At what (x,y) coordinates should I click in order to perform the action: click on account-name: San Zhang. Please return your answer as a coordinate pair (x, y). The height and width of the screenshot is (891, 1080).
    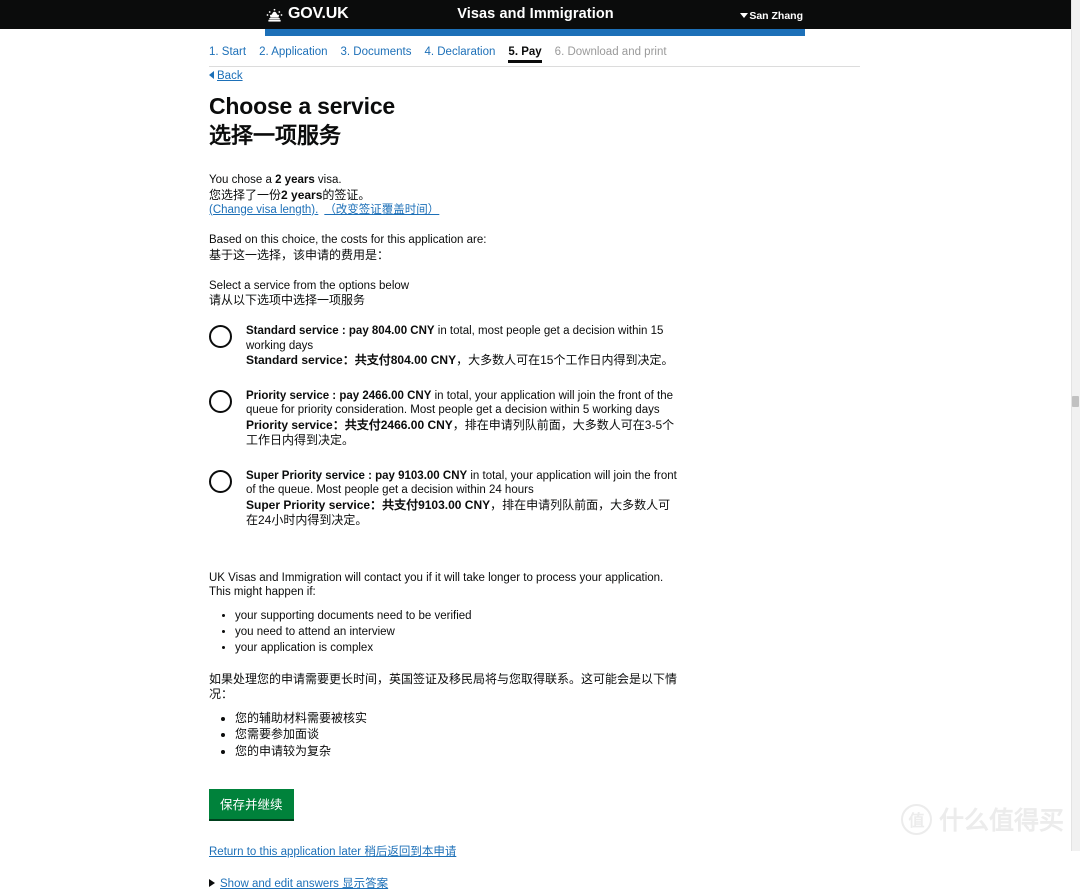
    Looking at the image, I should click on (776, 16).